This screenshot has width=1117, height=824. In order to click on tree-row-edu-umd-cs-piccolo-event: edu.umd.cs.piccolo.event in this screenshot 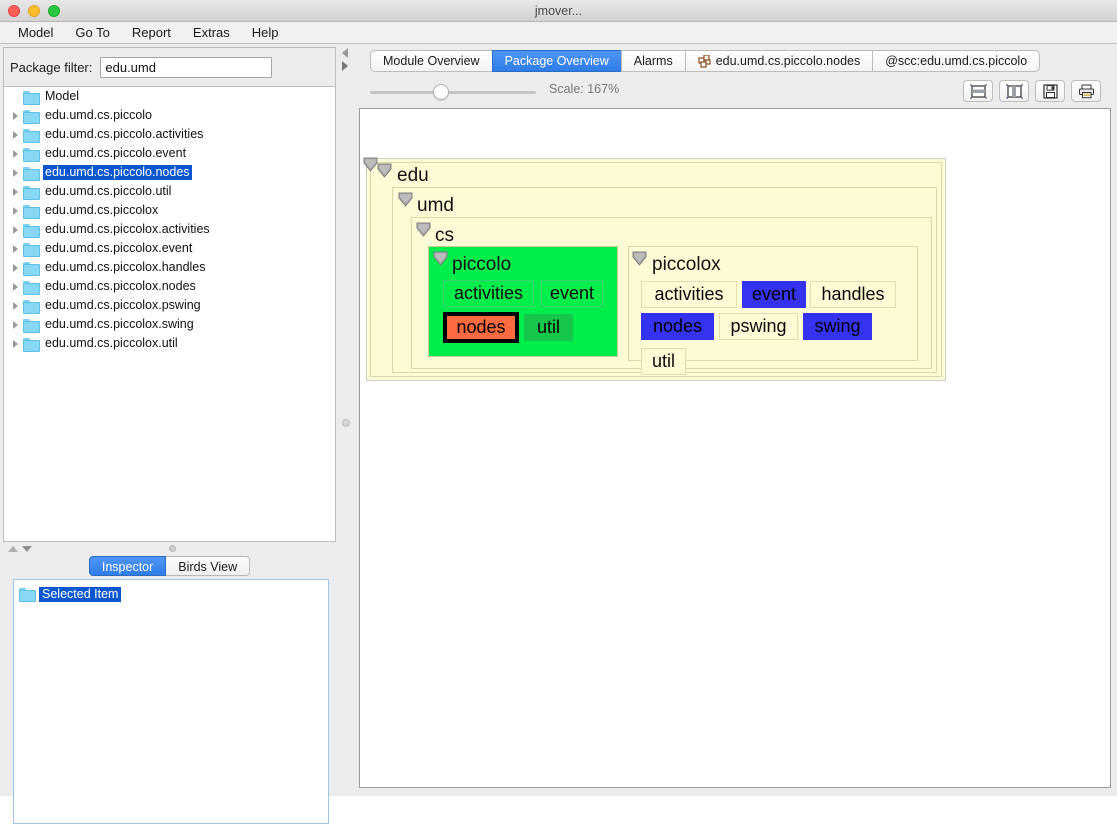, I will do `click(169, 153)`.